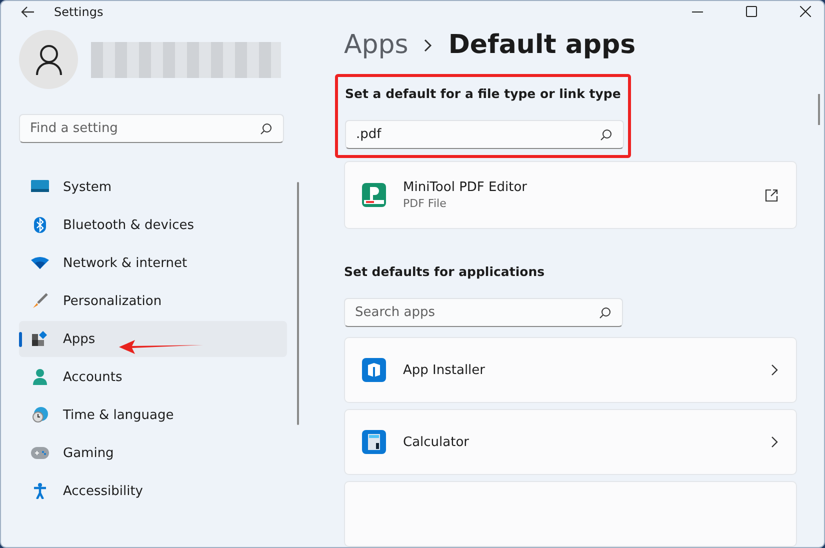 Image resolution: width=825 pixels, height=548 pixels. I want to click on sidebar-item: Accessibility, so click(153, 491).